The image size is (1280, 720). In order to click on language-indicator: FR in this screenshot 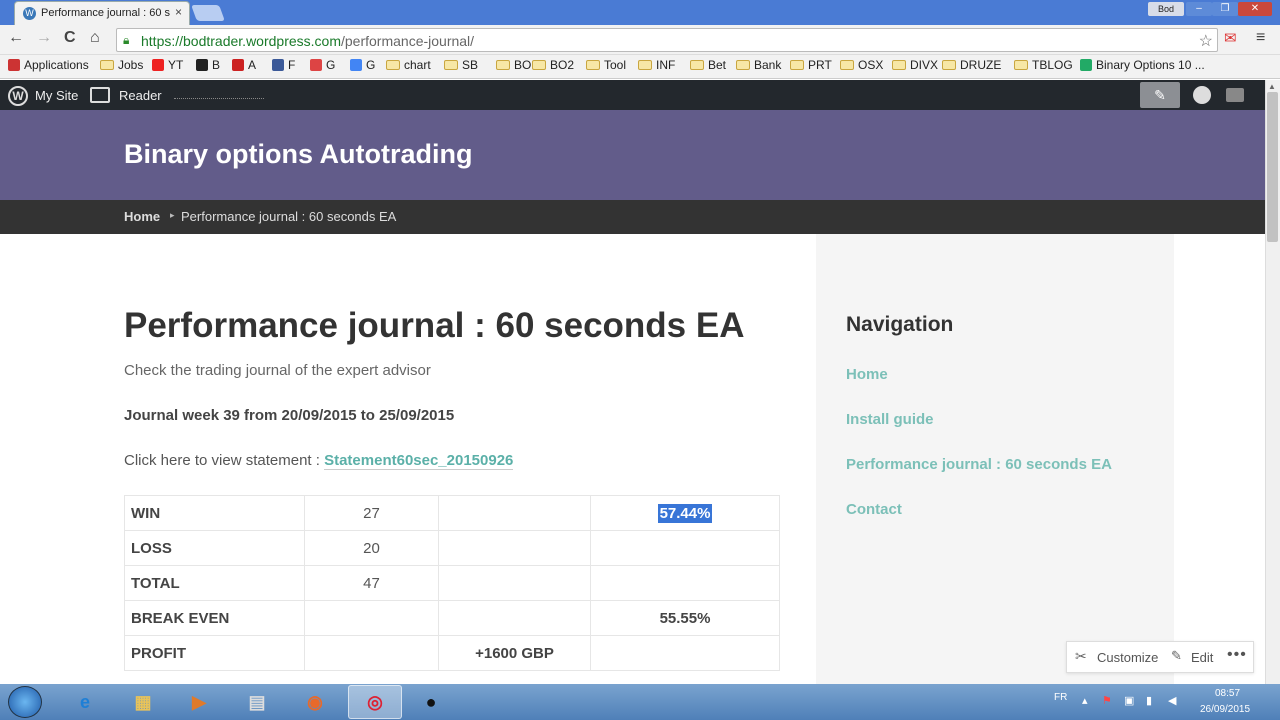, I will do `click(1060, 697)`.